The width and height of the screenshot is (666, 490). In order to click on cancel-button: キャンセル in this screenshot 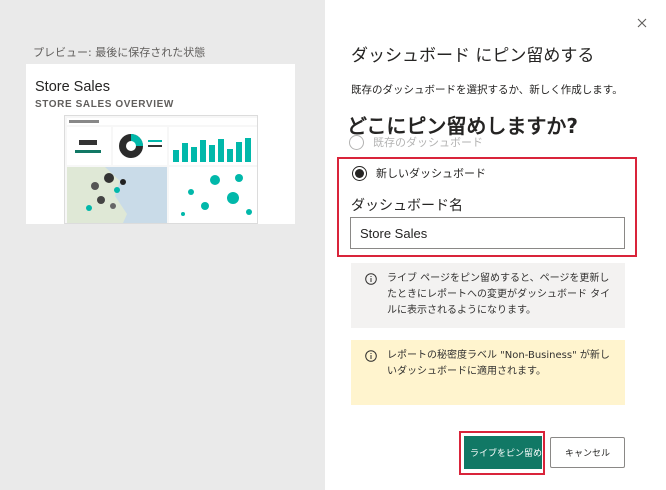, I will do `click(587, 452)`.